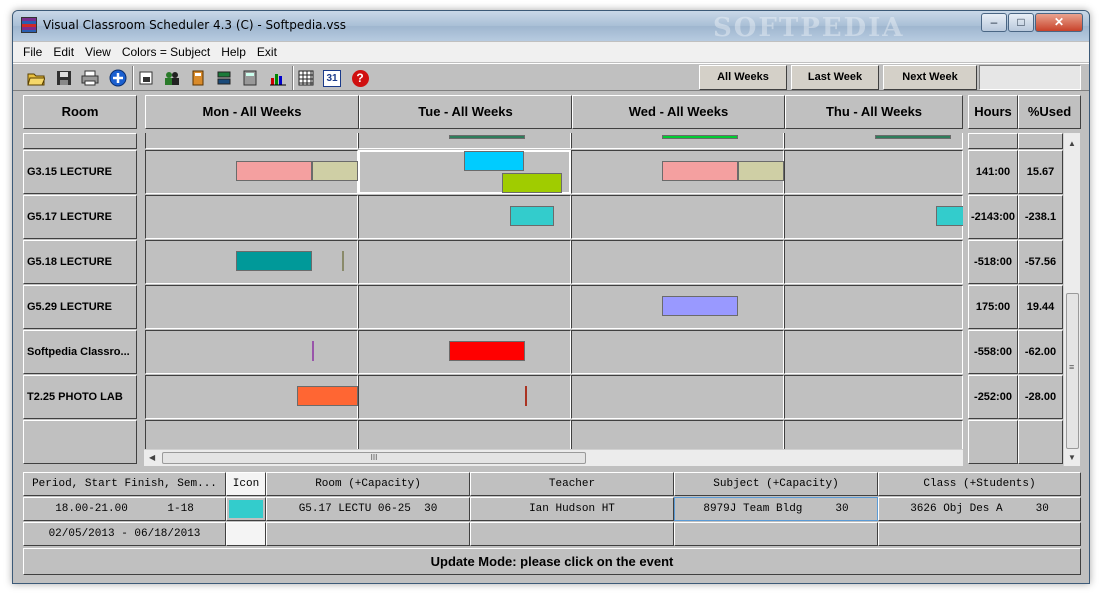  I want to click on vertical-scroll-thumb: ≡, so click(1072, 371).